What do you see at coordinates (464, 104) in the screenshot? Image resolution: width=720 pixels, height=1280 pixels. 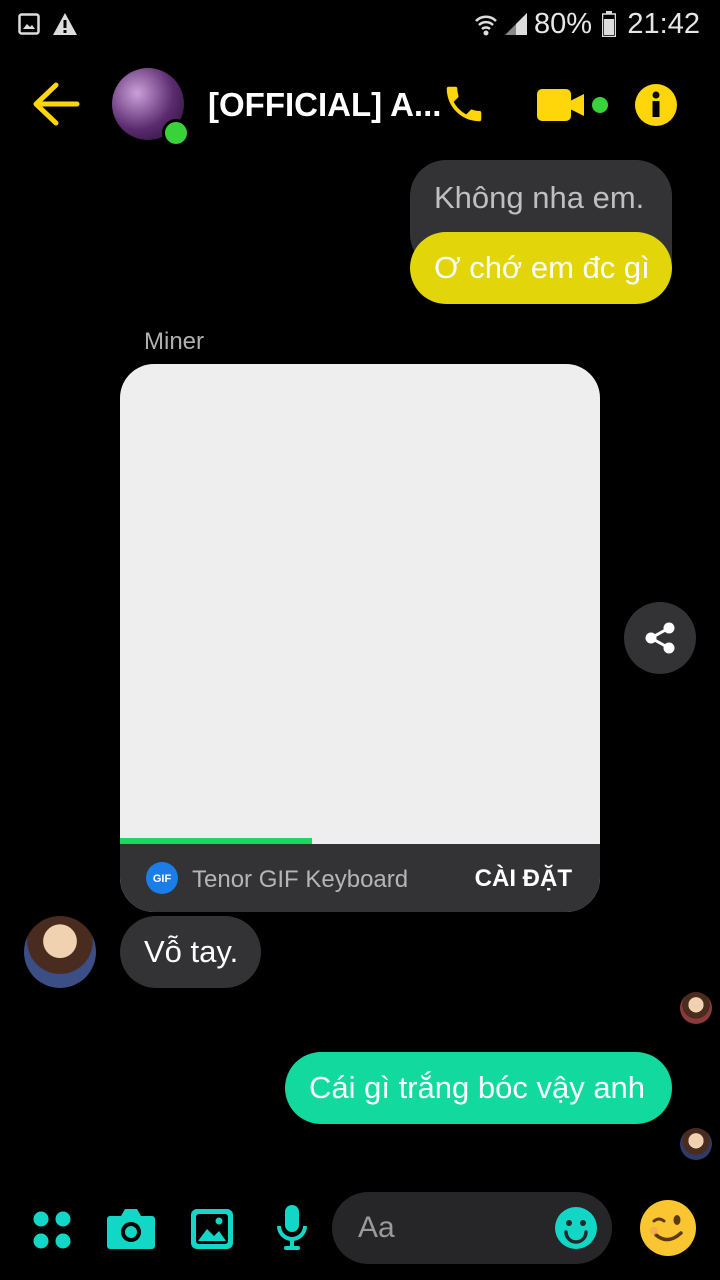 I see `phone-icon` at bounding box center [464, 104].